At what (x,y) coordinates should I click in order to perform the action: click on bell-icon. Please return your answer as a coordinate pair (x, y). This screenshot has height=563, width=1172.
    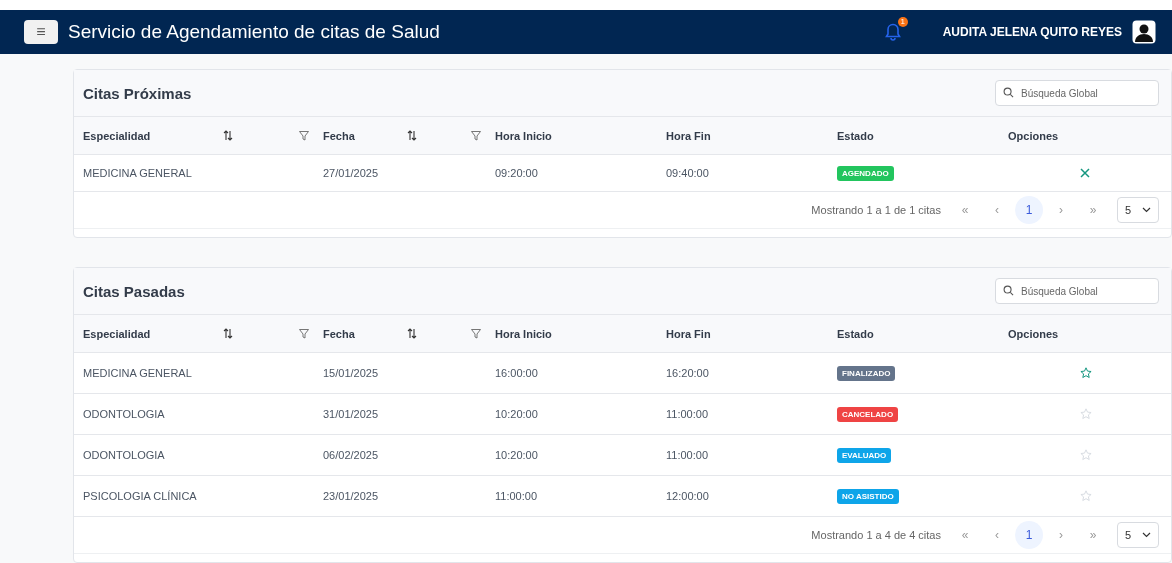
    Looking at the image, I should click on (892, 32).